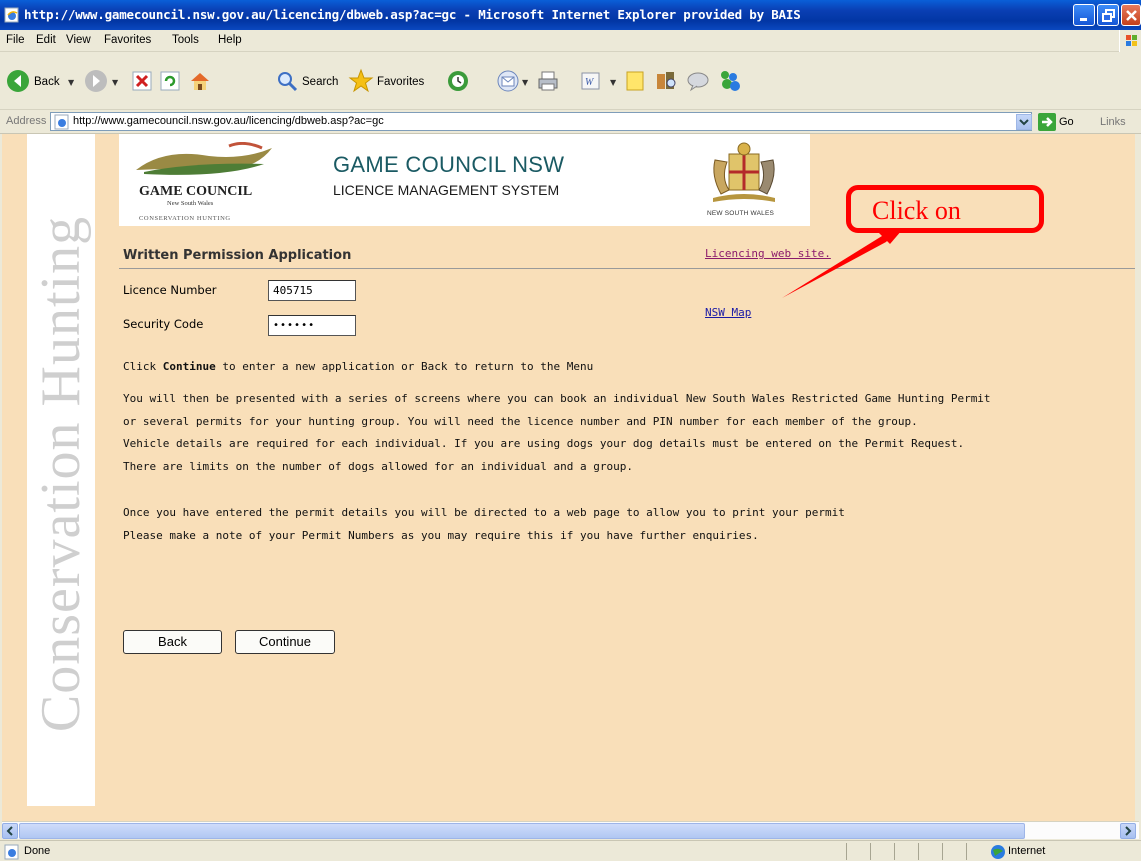  I want to click on home-icon, so click(200, 81).